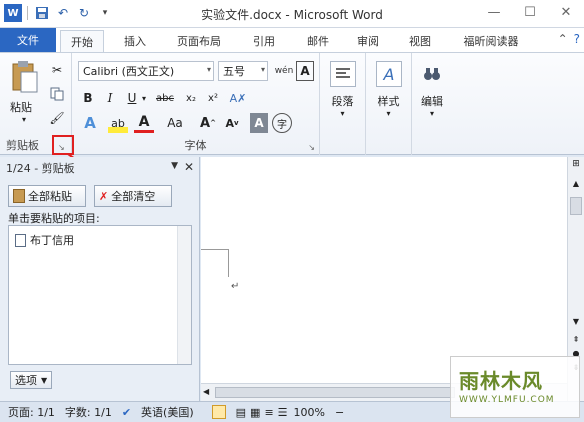  What do you see at coordinates (88, 98) in the screenshot?
I see `bold-icon: B` at bounding box center [88, 98].